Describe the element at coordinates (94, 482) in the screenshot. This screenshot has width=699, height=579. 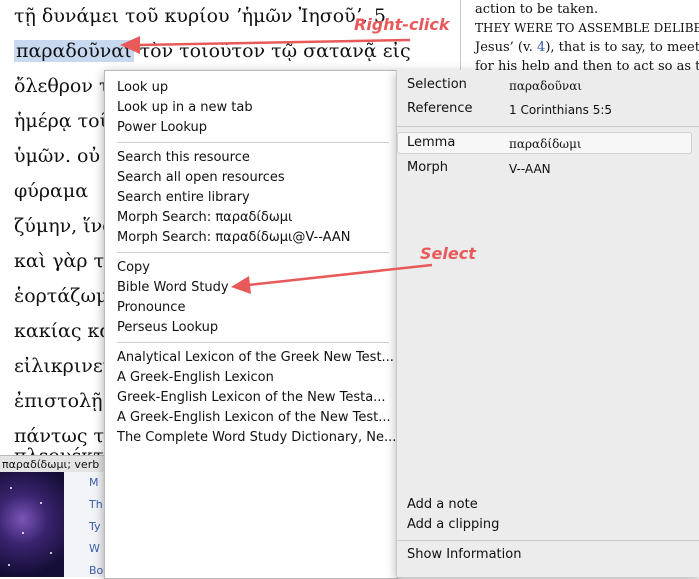
I see `list-item: M` at that location.